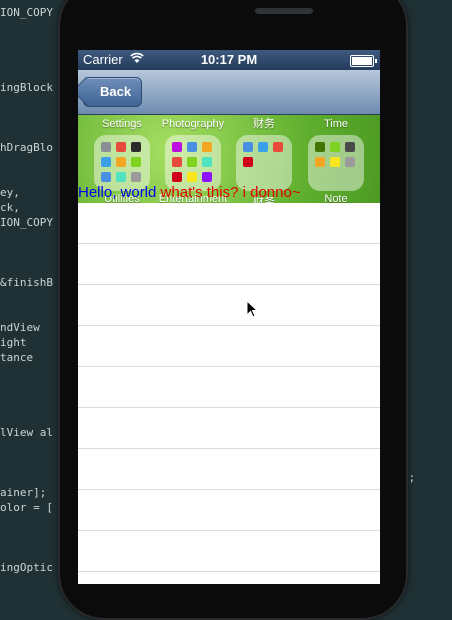 The height and width of the screenshot is (620, 452). I want to click on folder-name: Time, so click(336, 124).